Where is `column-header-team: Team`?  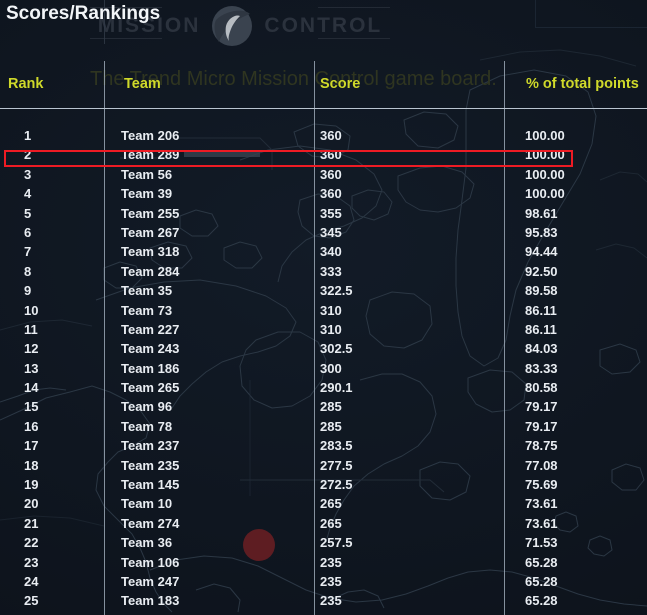
column-header-team: Team is located at coordinates (142, 84).